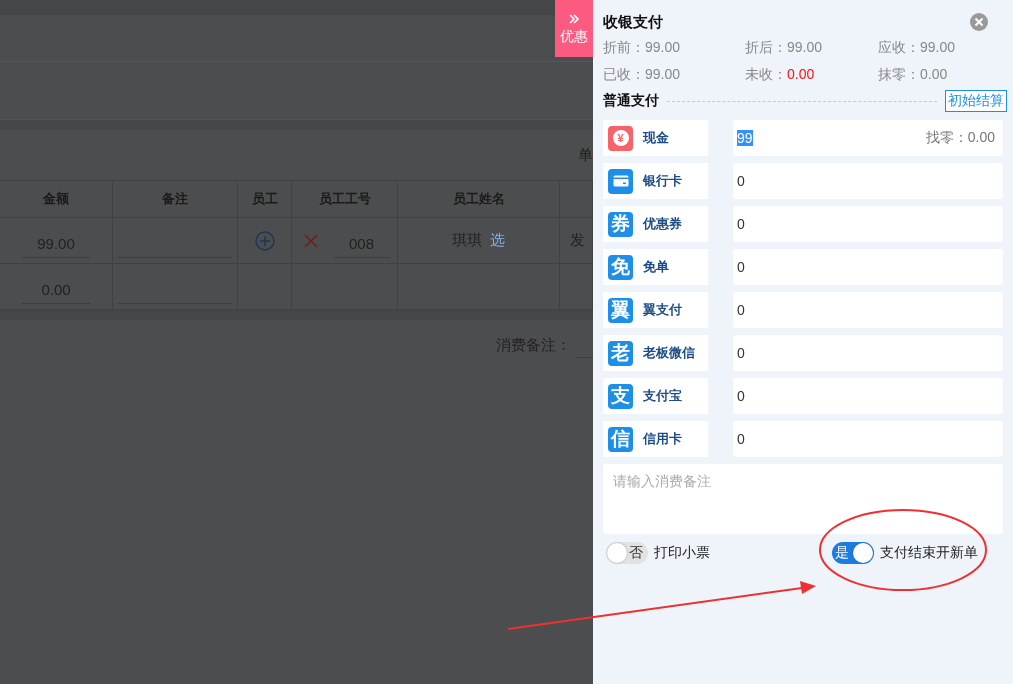 Image resolution: width=1013 pixels, height=684 pixels. I want to click on payment-method-label: 券 优惠券, so click(655, 224).